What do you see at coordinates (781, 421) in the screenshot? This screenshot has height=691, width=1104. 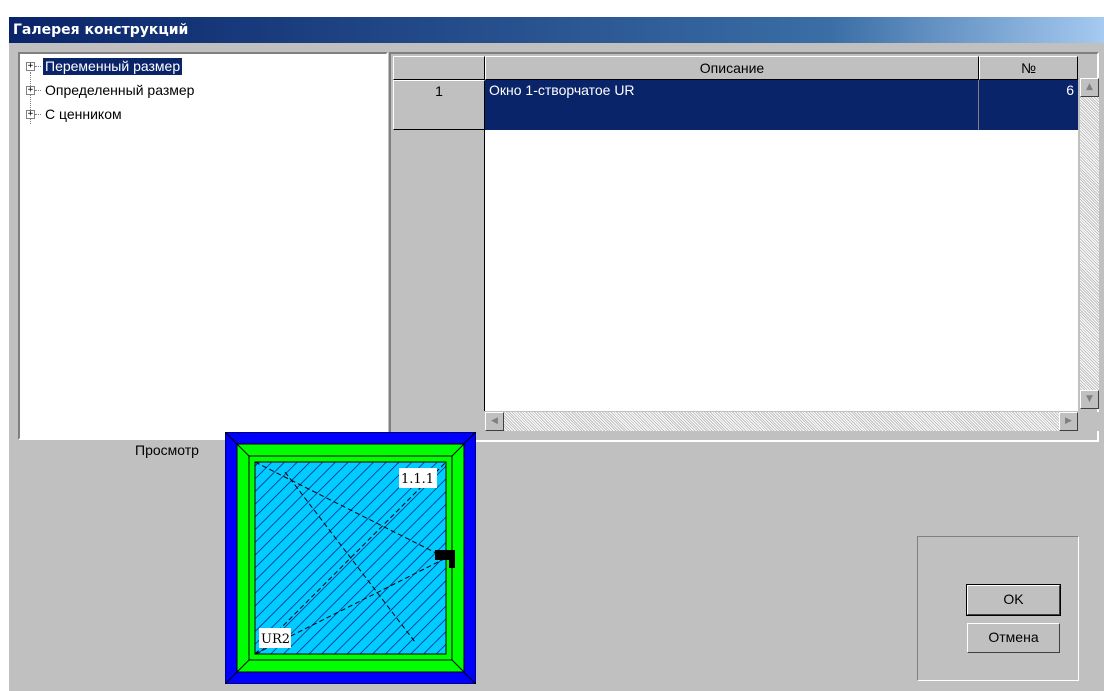 I see `horizontal-scrollbar: ◀ ▶` at bounding box center [781, 421].